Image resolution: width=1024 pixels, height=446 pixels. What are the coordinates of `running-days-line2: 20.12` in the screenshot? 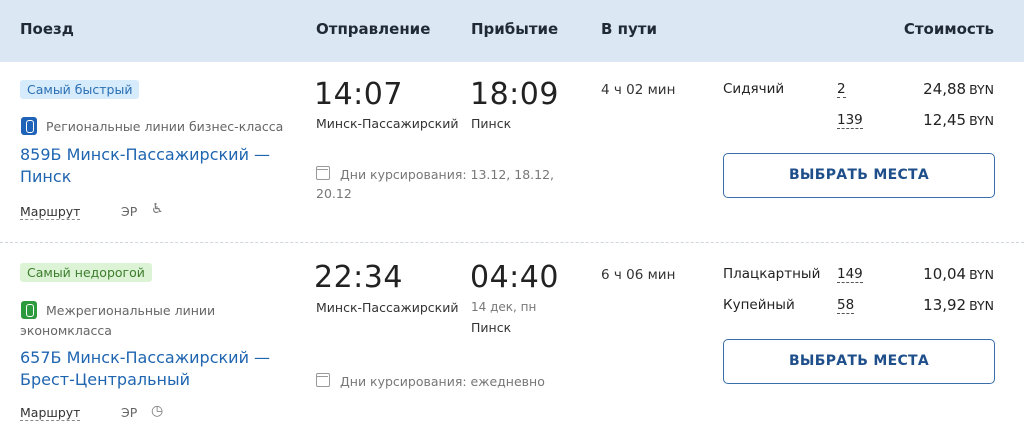 It's located at (334, 193).